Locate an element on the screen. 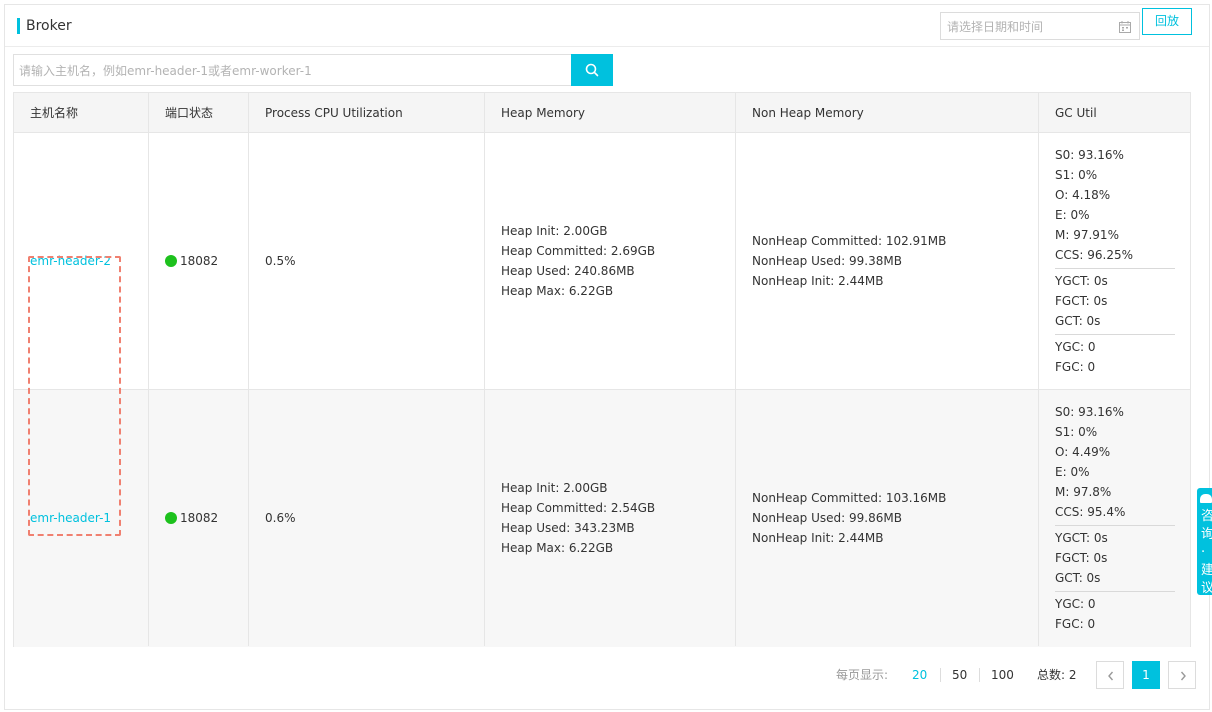  column-header-nonheap: Non Heap Memory is located at coordinates (808, 113).